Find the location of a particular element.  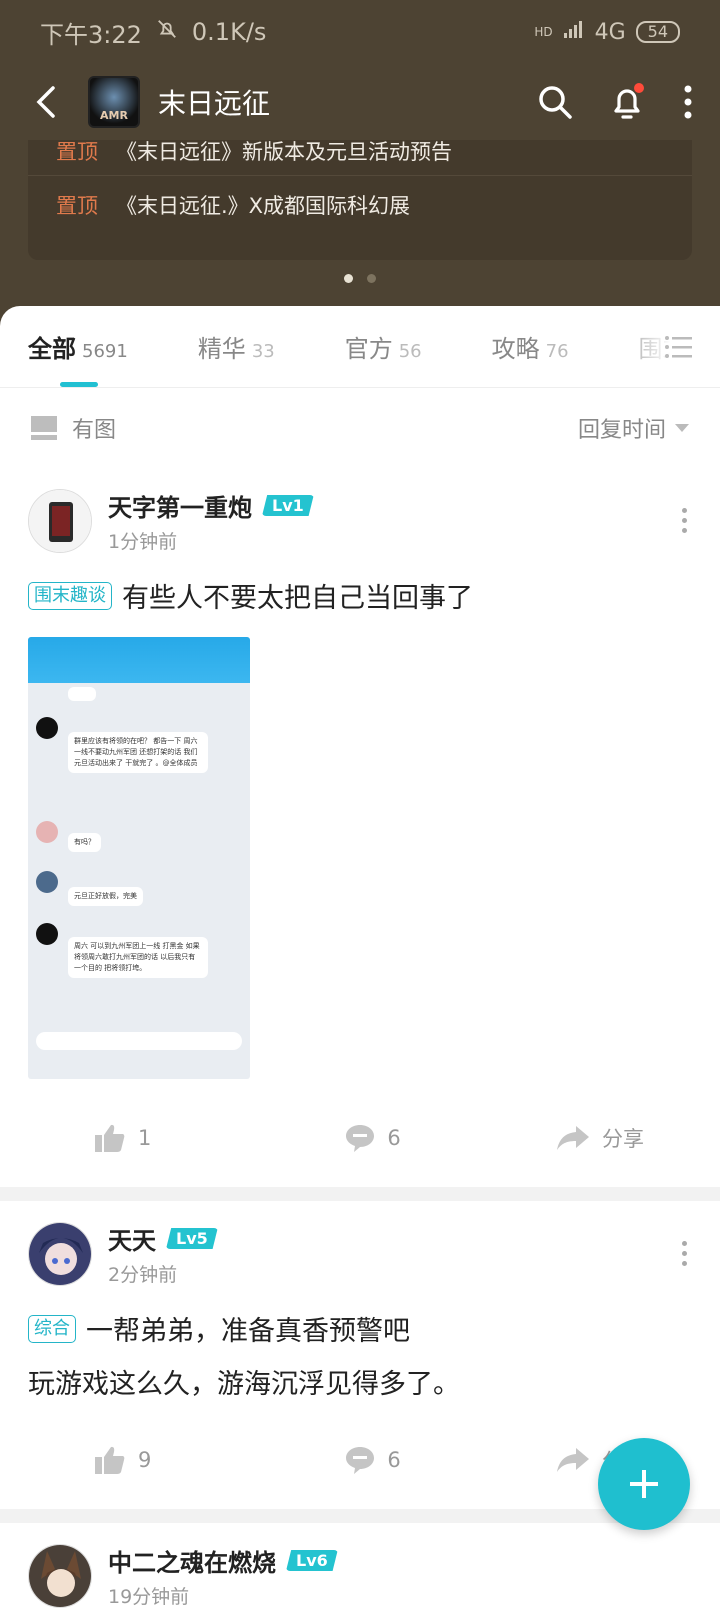

pager-dot is located at coordinates (371, 278).